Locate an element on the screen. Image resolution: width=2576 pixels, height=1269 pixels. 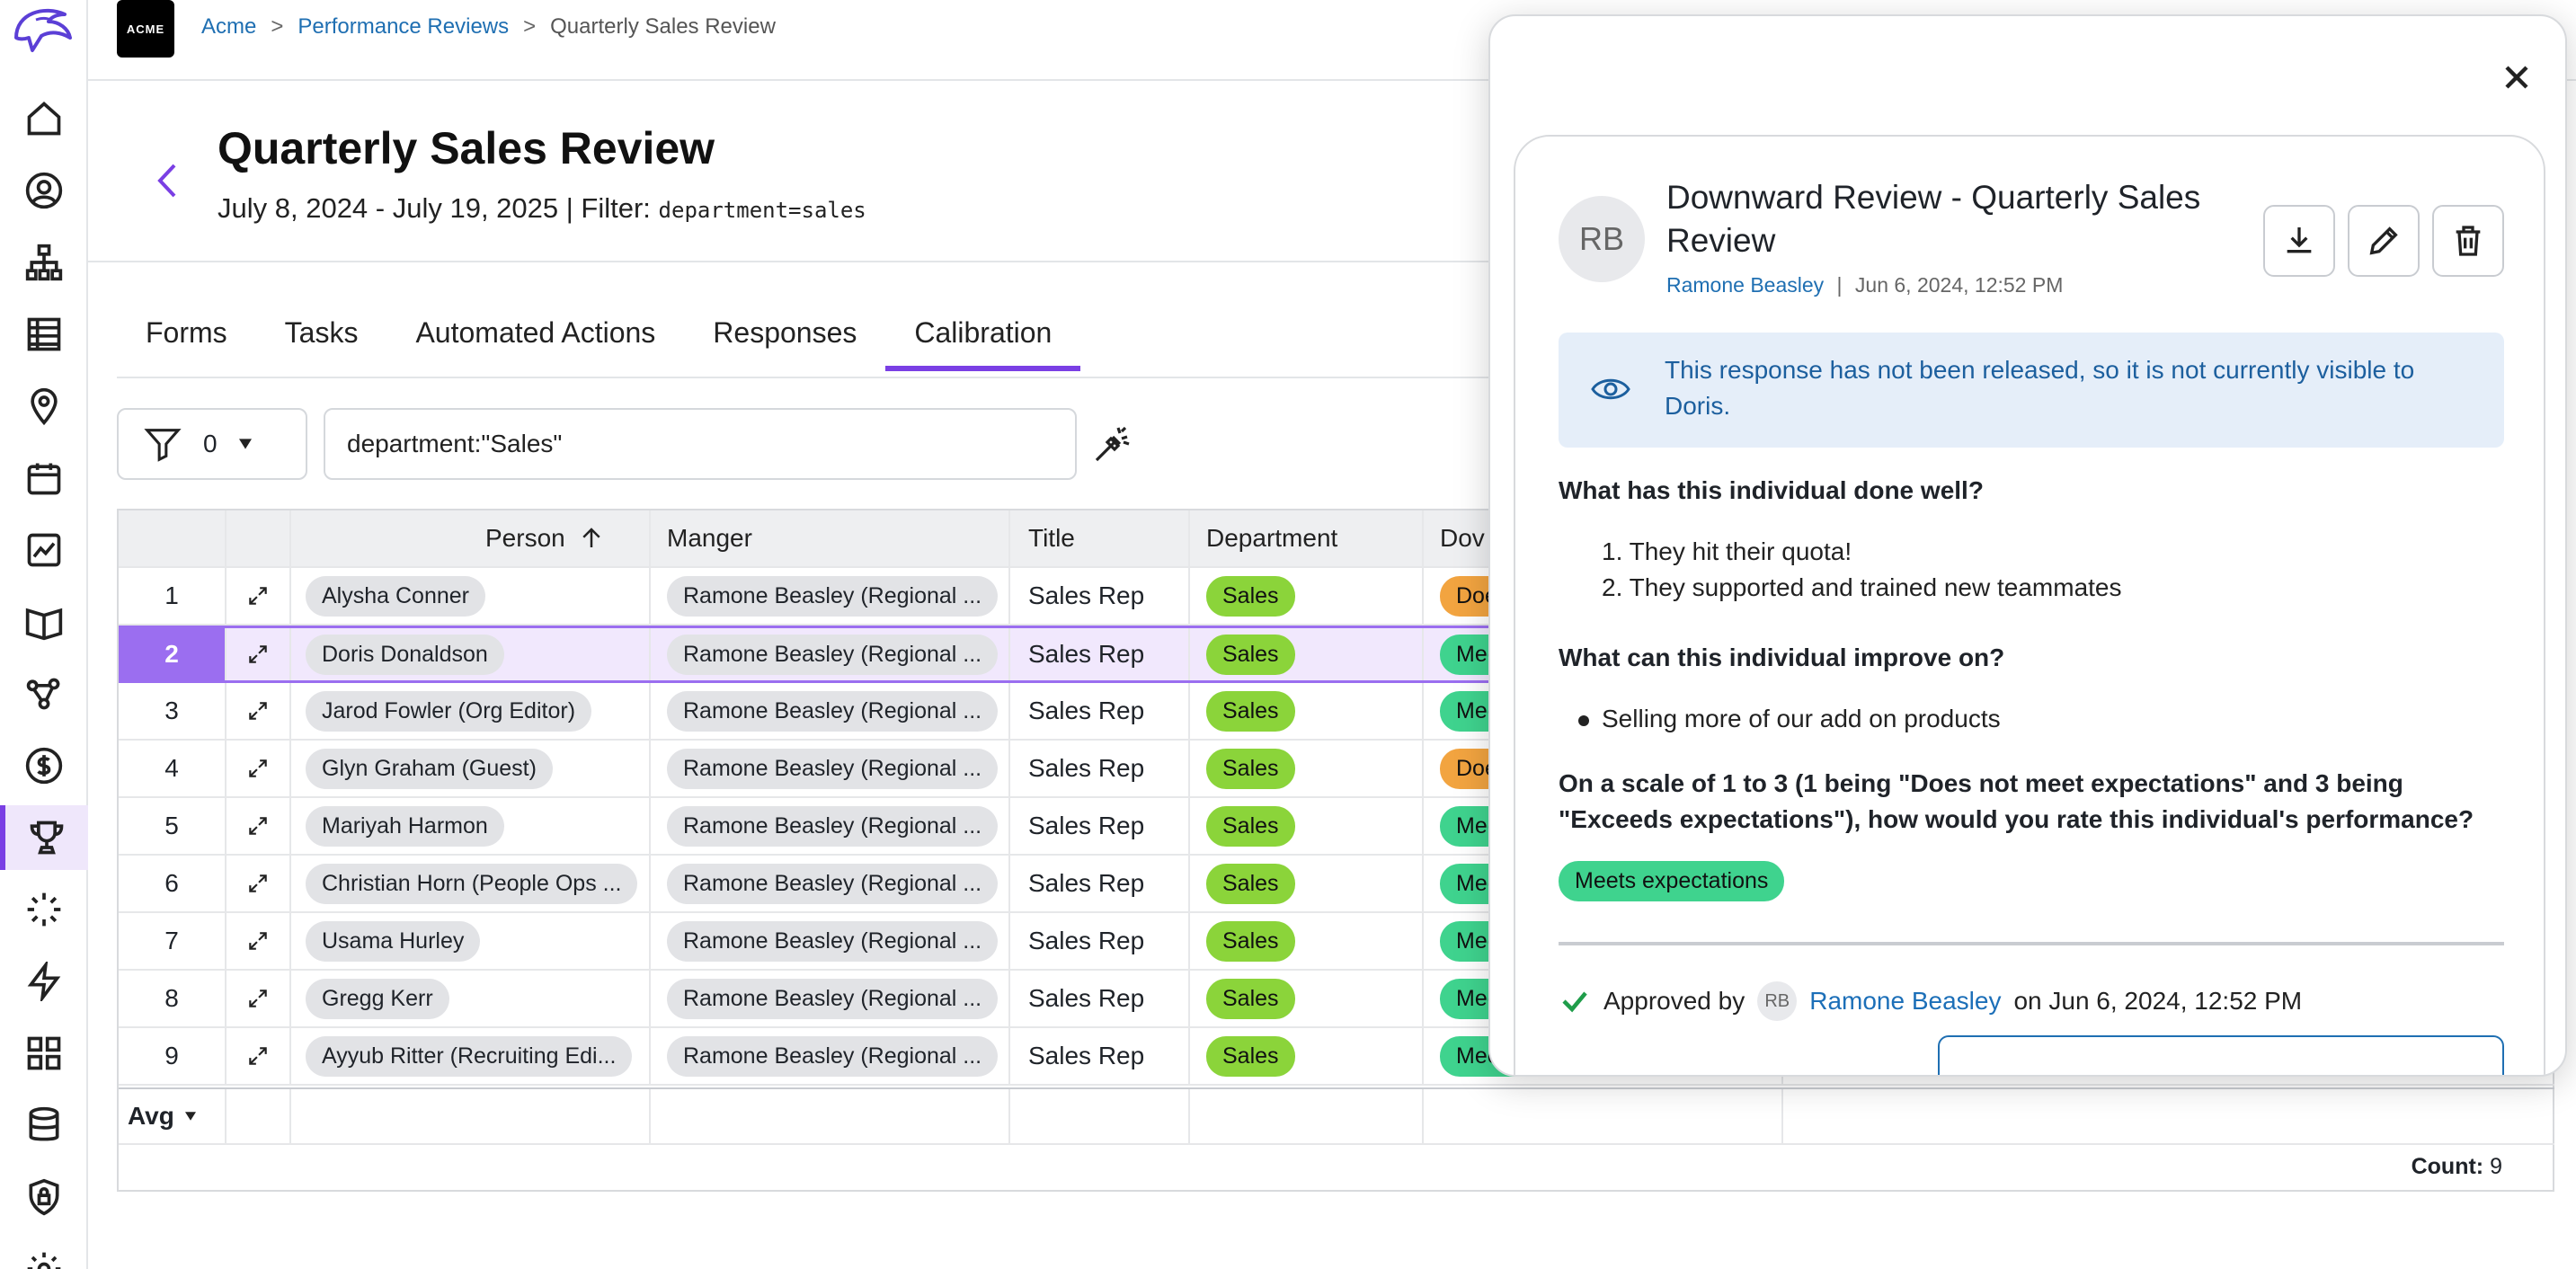
person-chip: Usama Hurley is located at coordinates (393, 941).